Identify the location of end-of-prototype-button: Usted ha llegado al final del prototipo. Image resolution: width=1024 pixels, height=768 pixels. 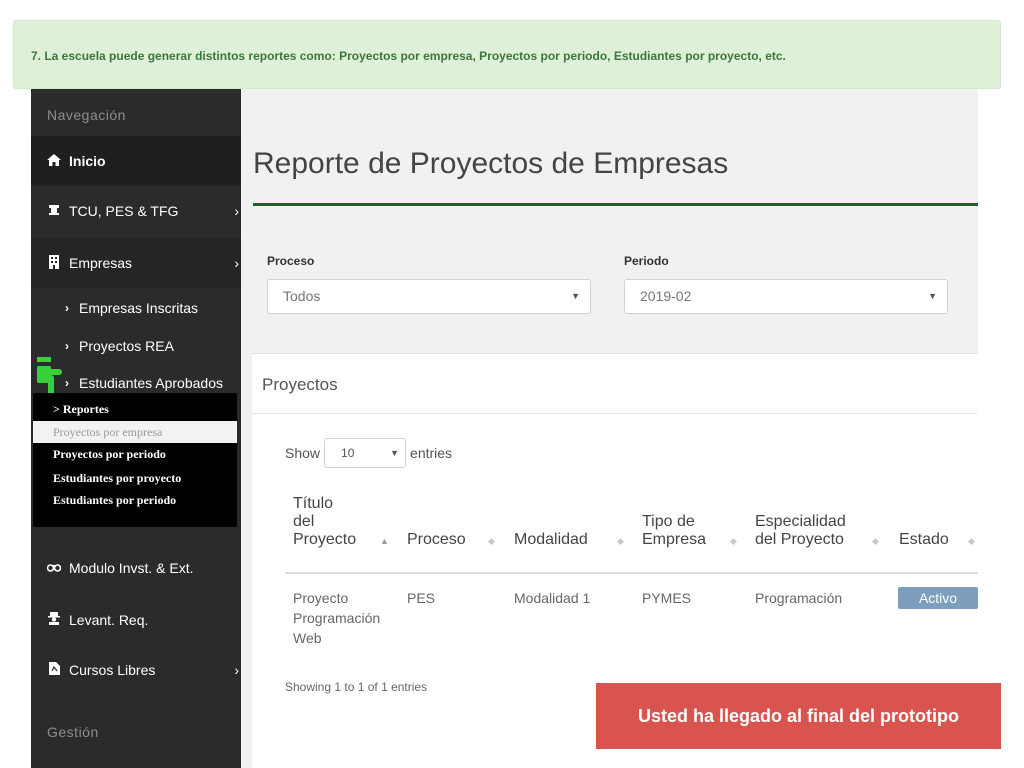
(798, 716).